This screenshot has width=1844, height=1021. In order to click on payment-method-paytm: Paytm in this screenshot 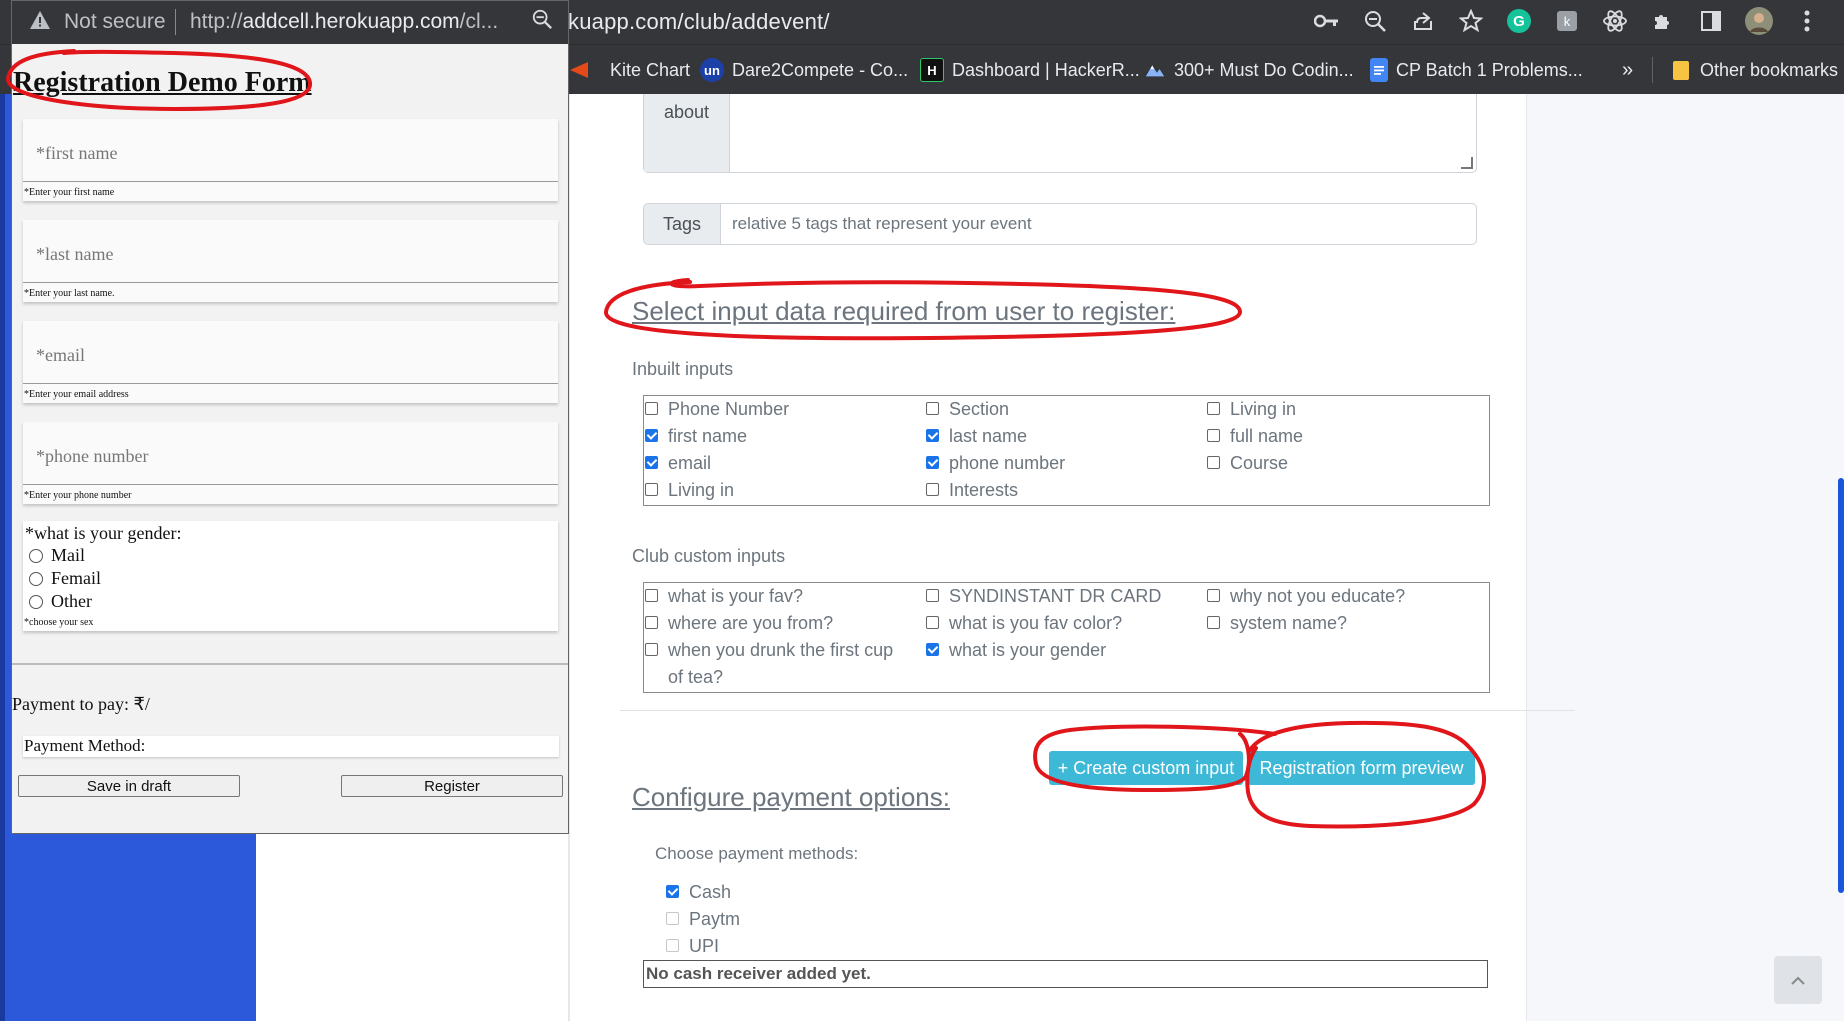, I will do `click(703, 919)`.